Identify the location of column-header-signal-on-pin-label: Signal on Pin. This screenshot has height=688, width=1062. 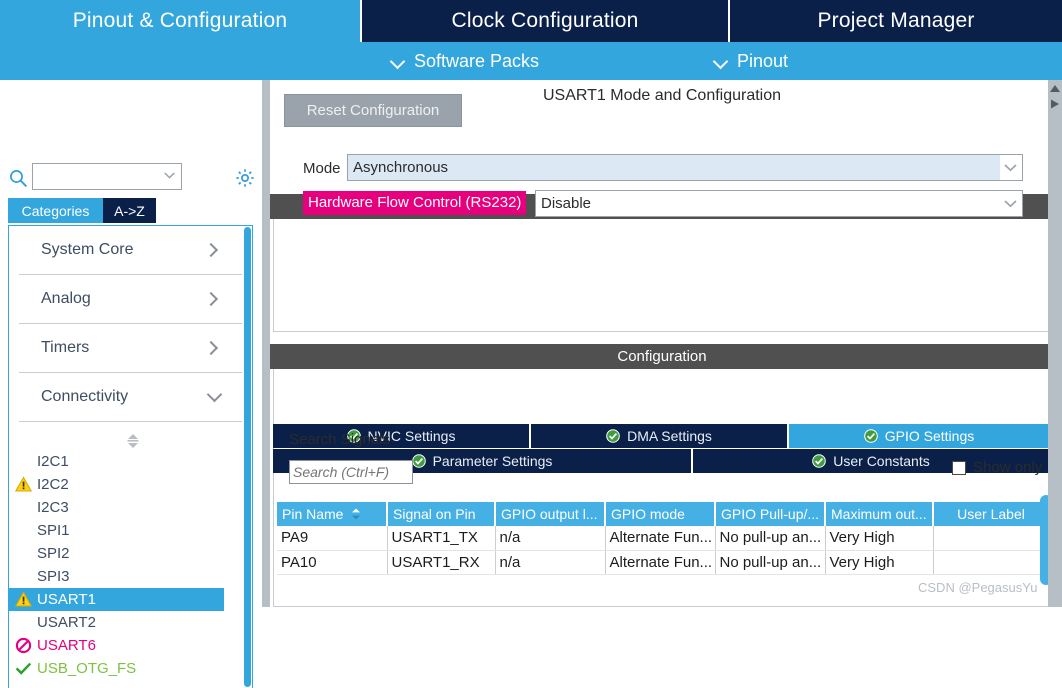
(434, 514).